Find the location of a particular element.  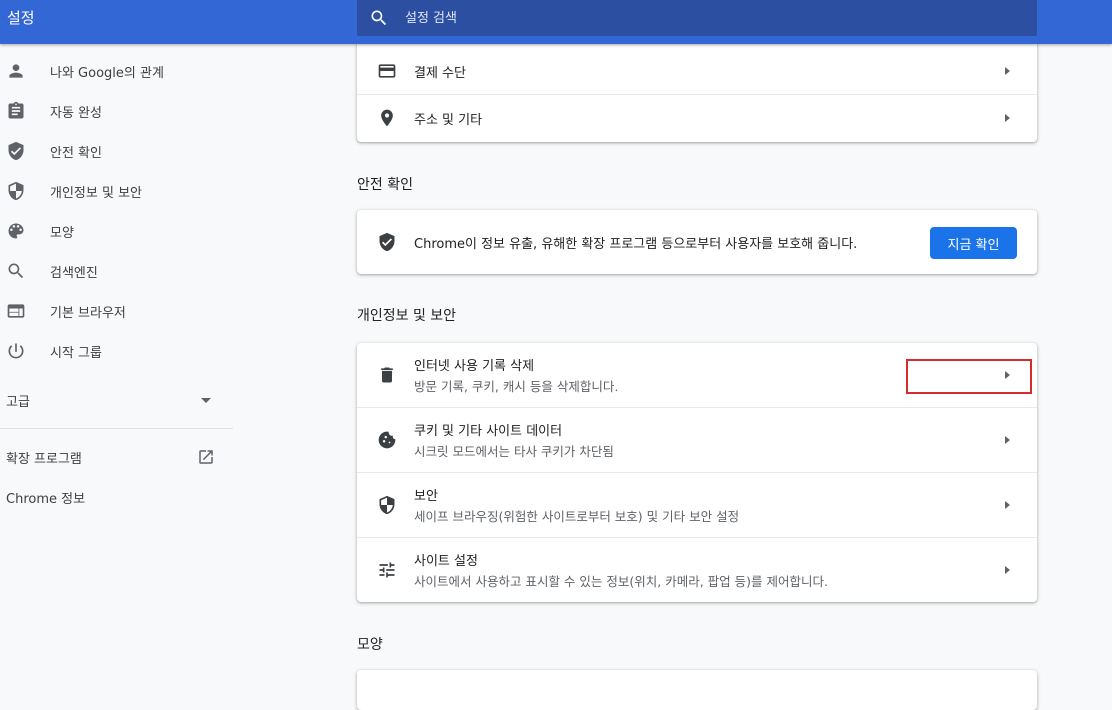

sidebar-item-label: 검색엔진 is located at coordinates (74, 273).